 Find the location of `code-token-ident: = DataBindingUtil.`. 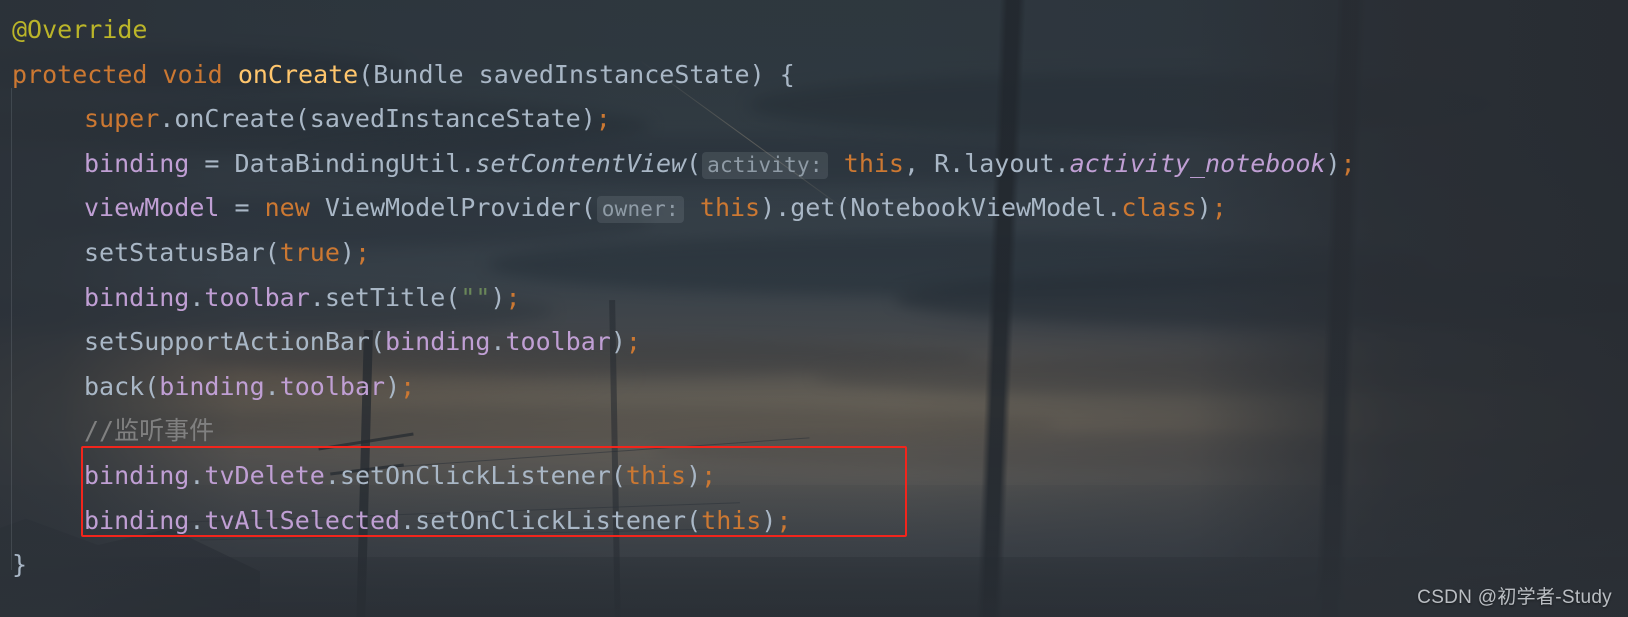

code-token-ident: = DataBindingUtil. is located at coordinates (332, 163).